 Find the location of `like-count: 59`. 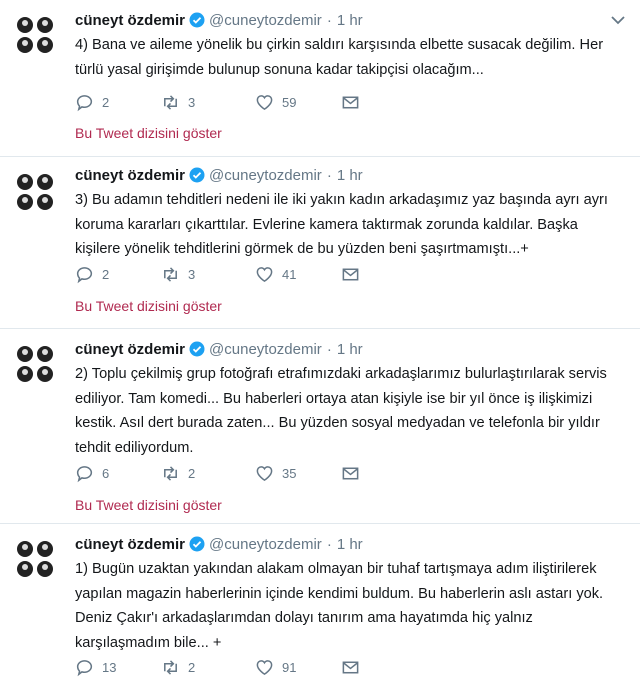

like-count: 59 is located at coordinates (289, 102).